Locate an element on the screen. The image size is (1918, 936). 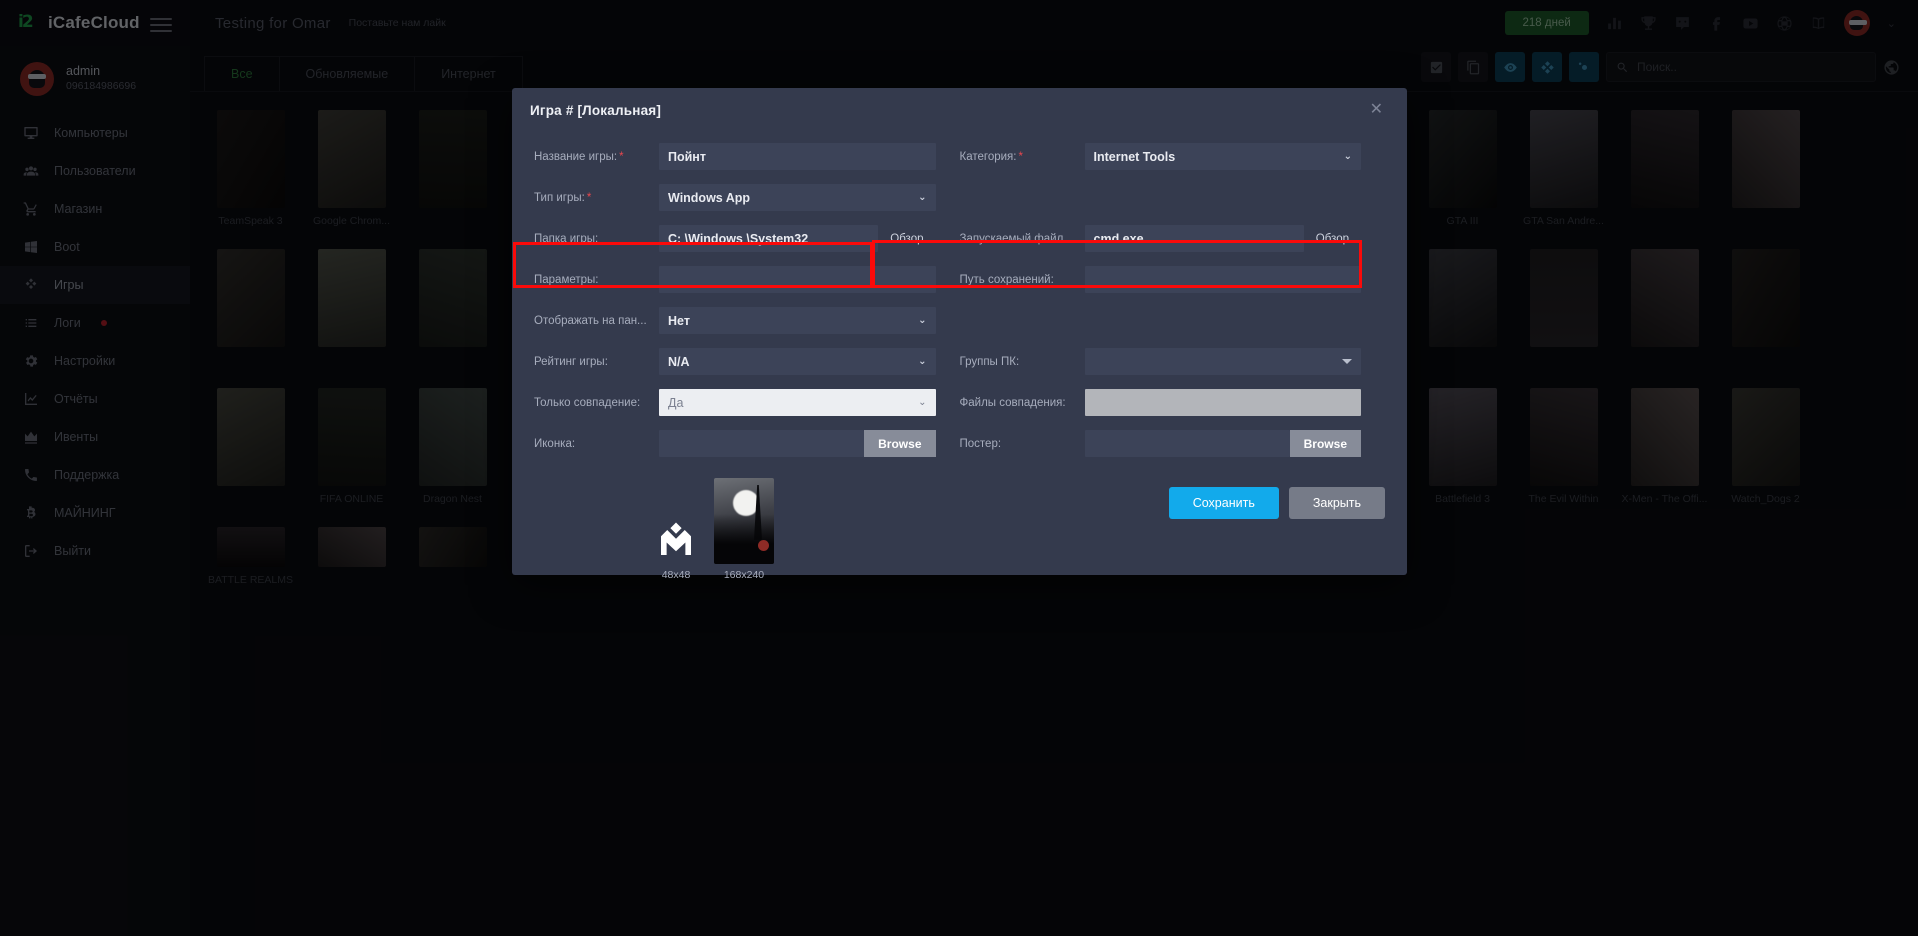
icon-preview: 48x48 is located at coordinates (676, 548).